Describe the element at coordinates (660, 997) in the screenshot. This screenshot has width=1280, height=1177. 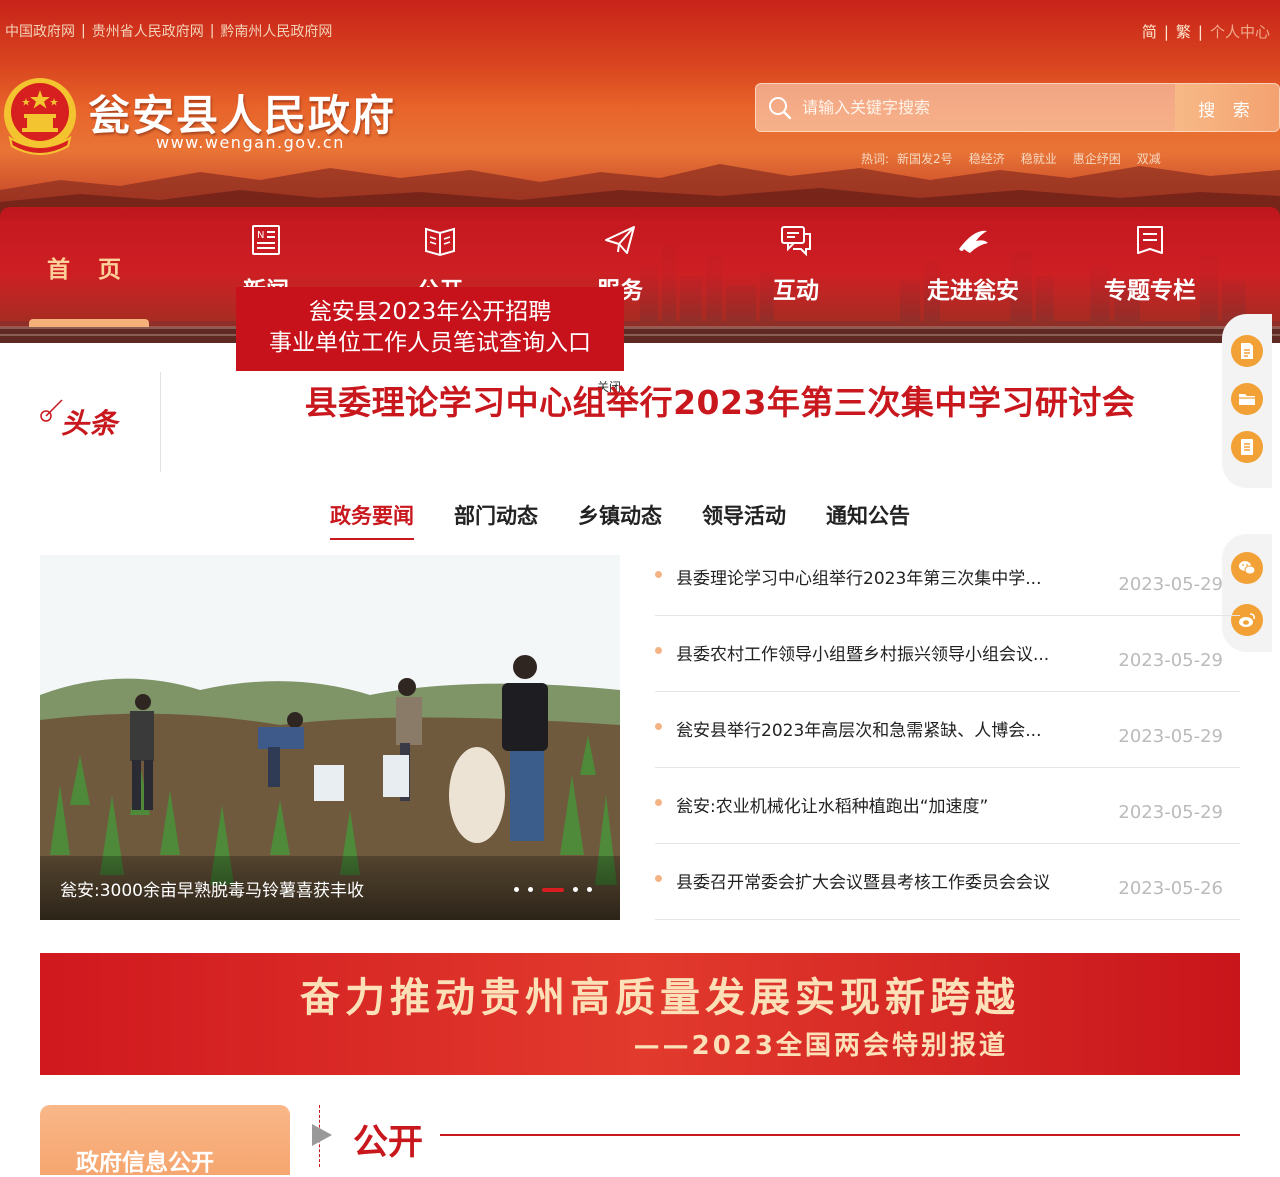
I see `banner-title: 奋力推动贵州高质量发展实现新跨越` at that location.